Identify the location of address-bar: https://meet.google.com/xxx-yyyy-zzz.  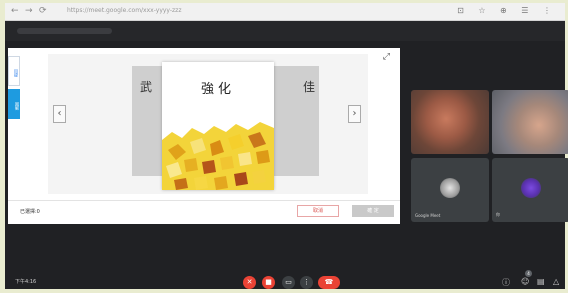
(124, 10).